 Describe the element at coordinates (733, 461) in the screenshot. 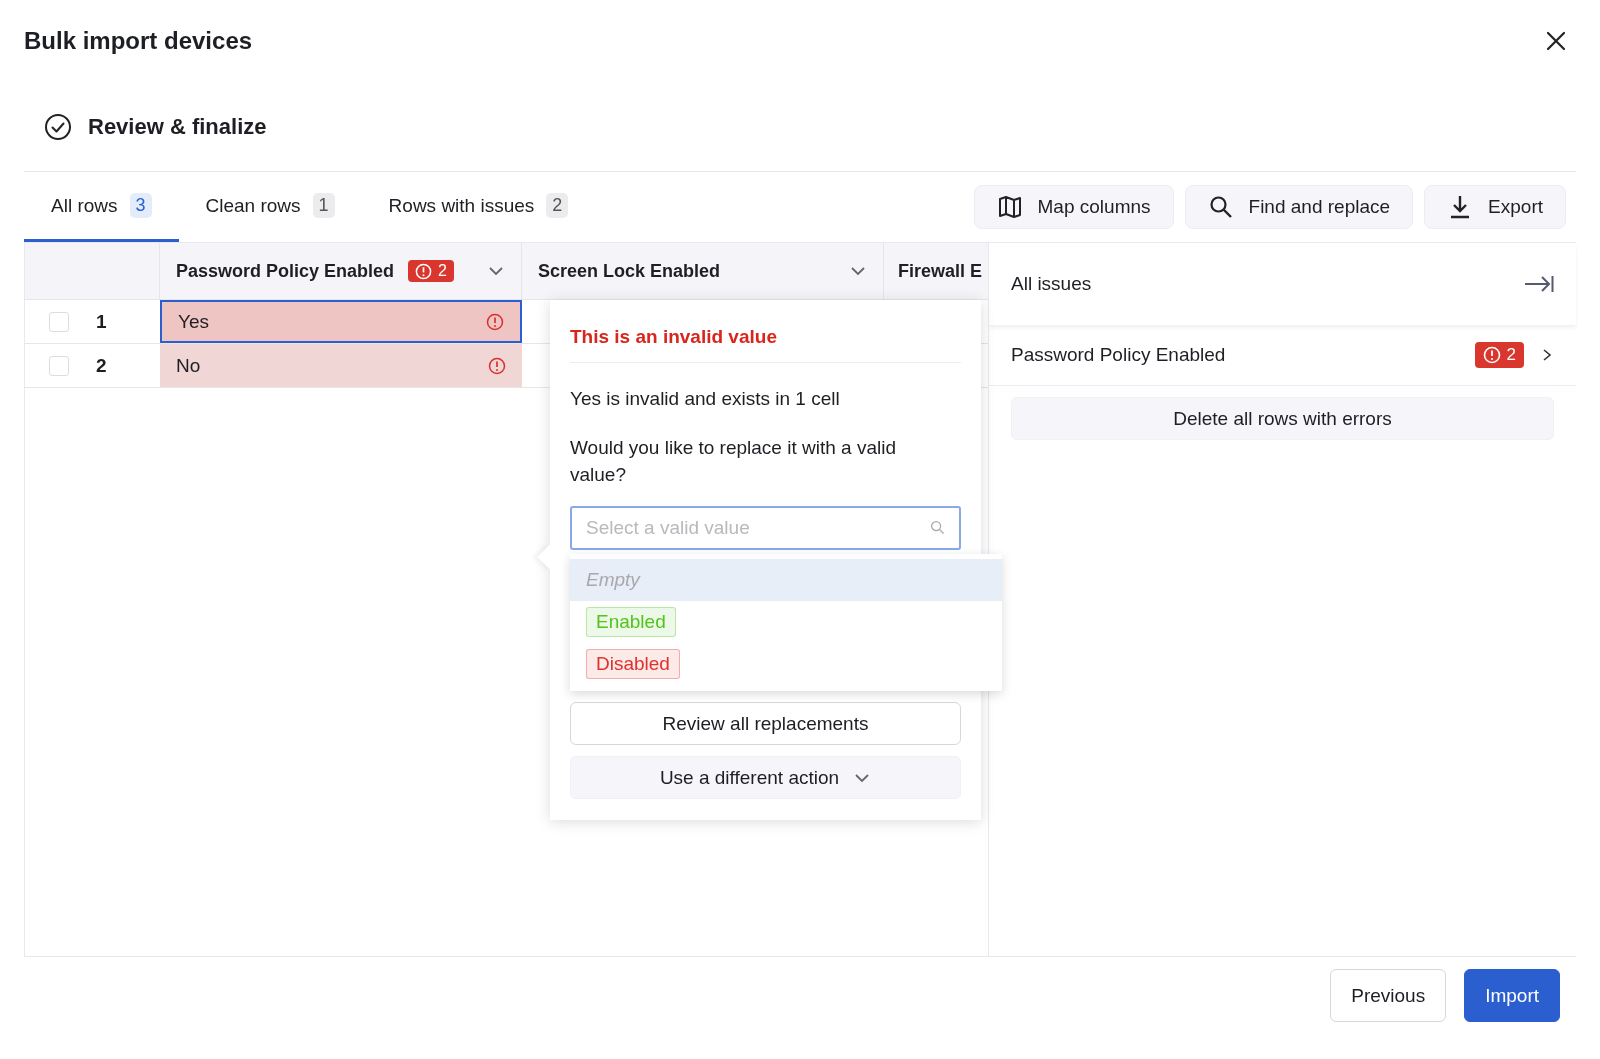

I see `popover-question: Would you like to replace it with a valid value?` at that location.